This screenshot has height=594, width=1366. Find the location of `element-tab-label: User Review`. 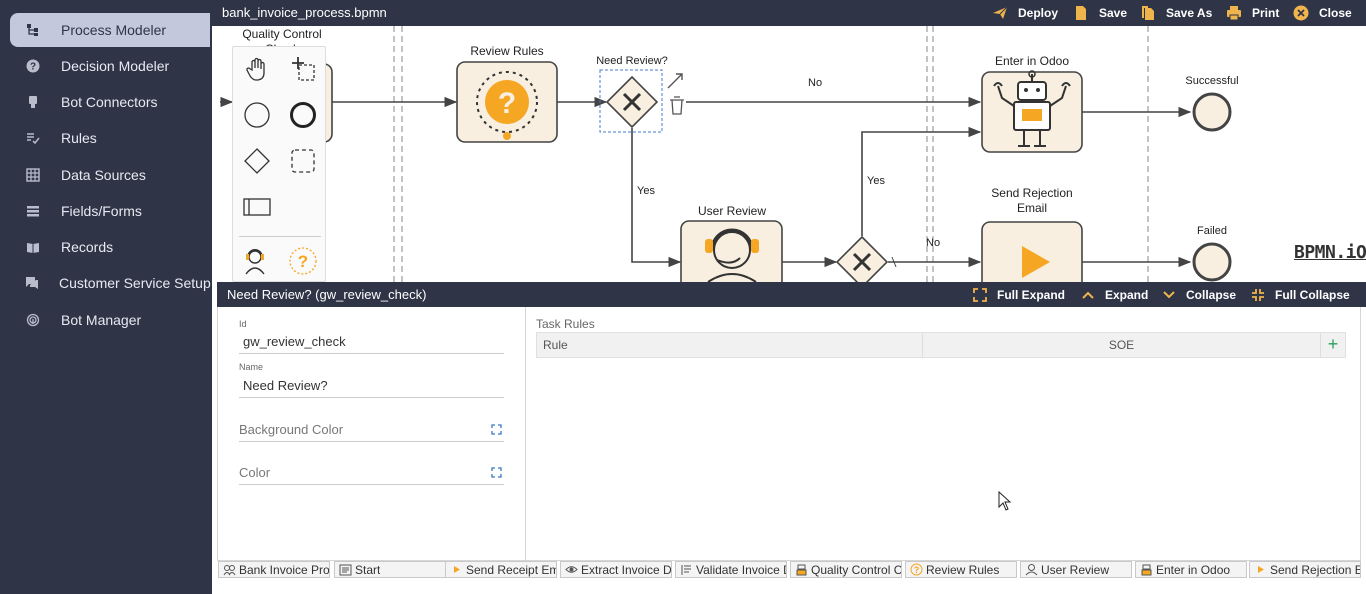

element-tab-label: User Review is located at coordinates (1075, 569).